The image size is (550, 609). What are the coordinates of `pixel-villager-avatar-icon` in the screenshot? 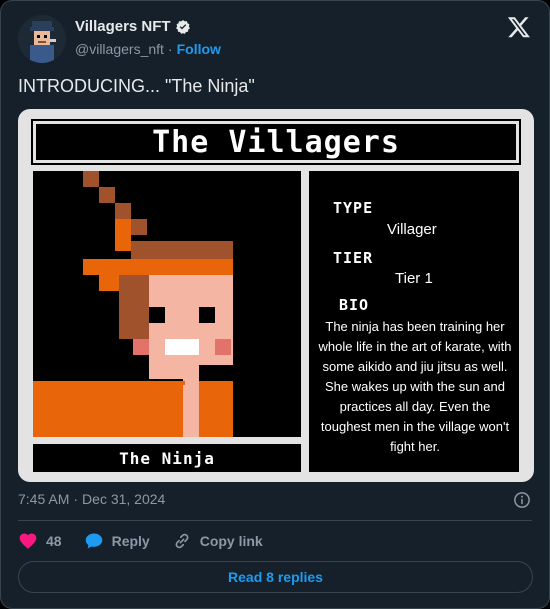 It's located at (42, 39).